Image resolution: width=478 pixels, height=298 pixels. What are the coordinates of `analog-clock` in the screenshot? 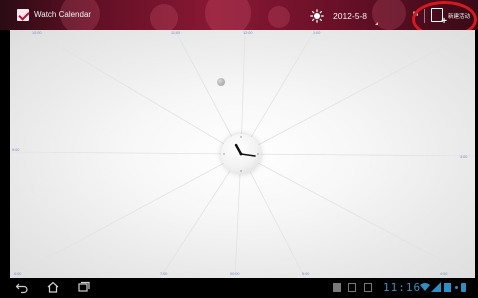 It's located at (241, 154).